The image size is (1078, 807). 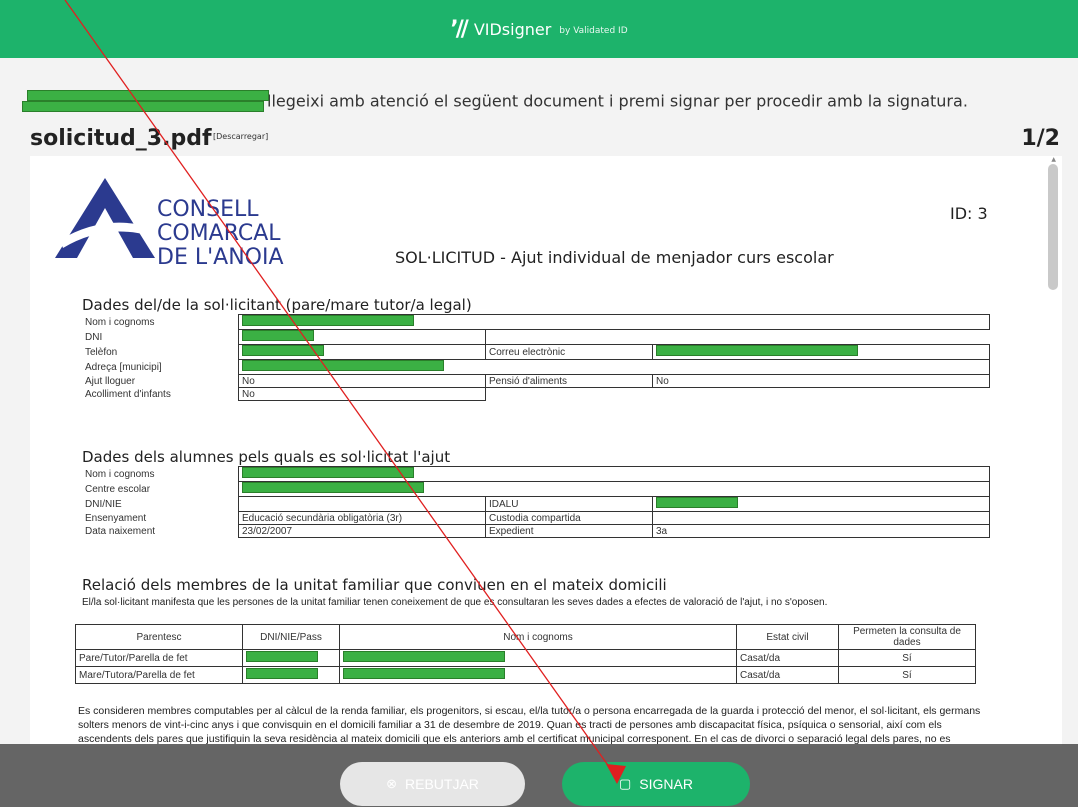 I want to click on document-sign-icon: ▢, so click(x=625, y=783).